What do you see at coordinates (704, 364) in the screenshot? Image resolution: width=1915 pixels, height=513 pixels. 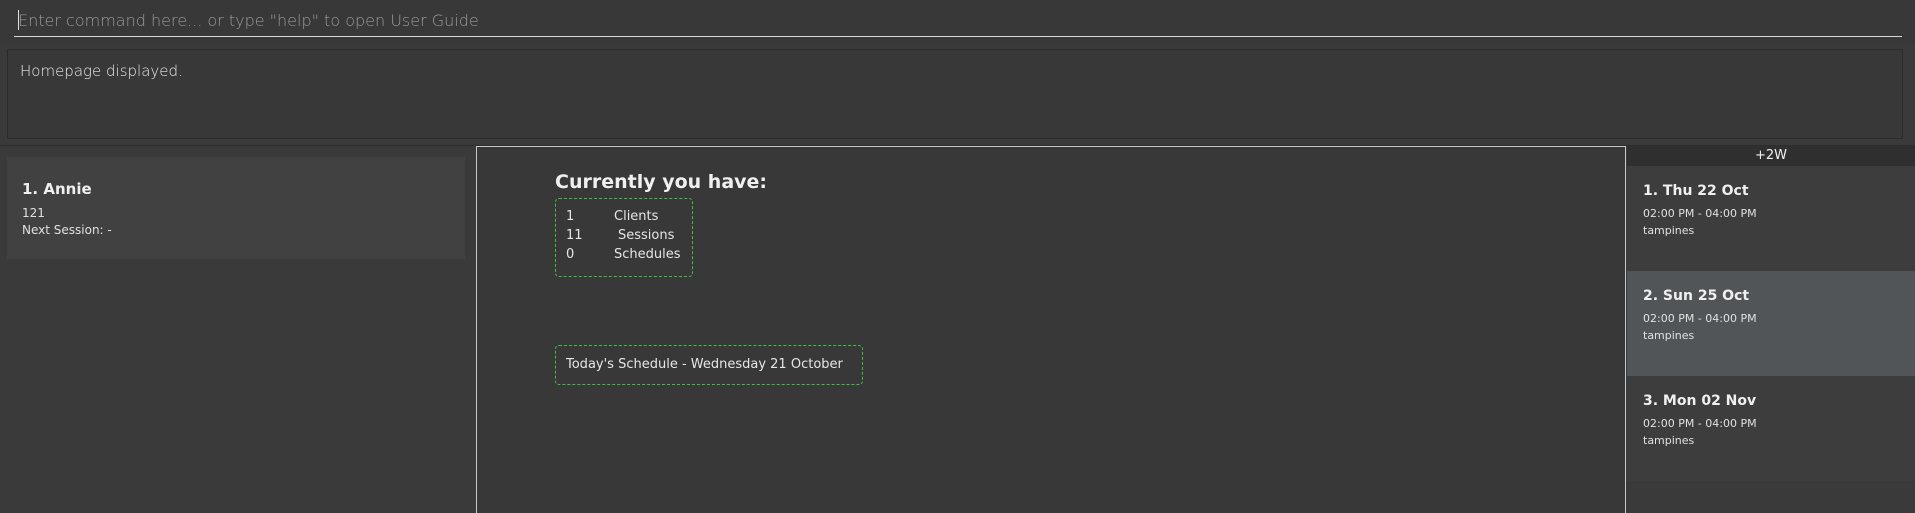 I see `today-schedule-label: Today's Schedule - Wednesday 21 October` at bounding box center [704, 364].